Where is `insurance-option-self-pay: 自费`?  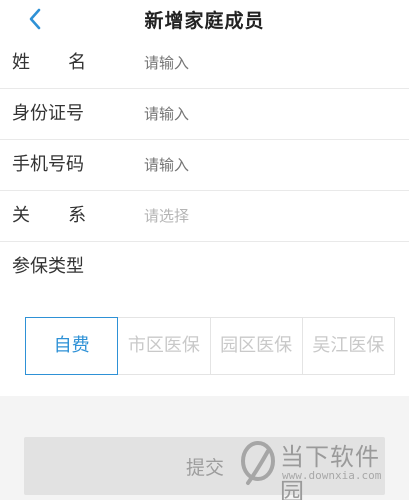 insurance-option-self-pay: 自费 is located at coordinates (72, 346).